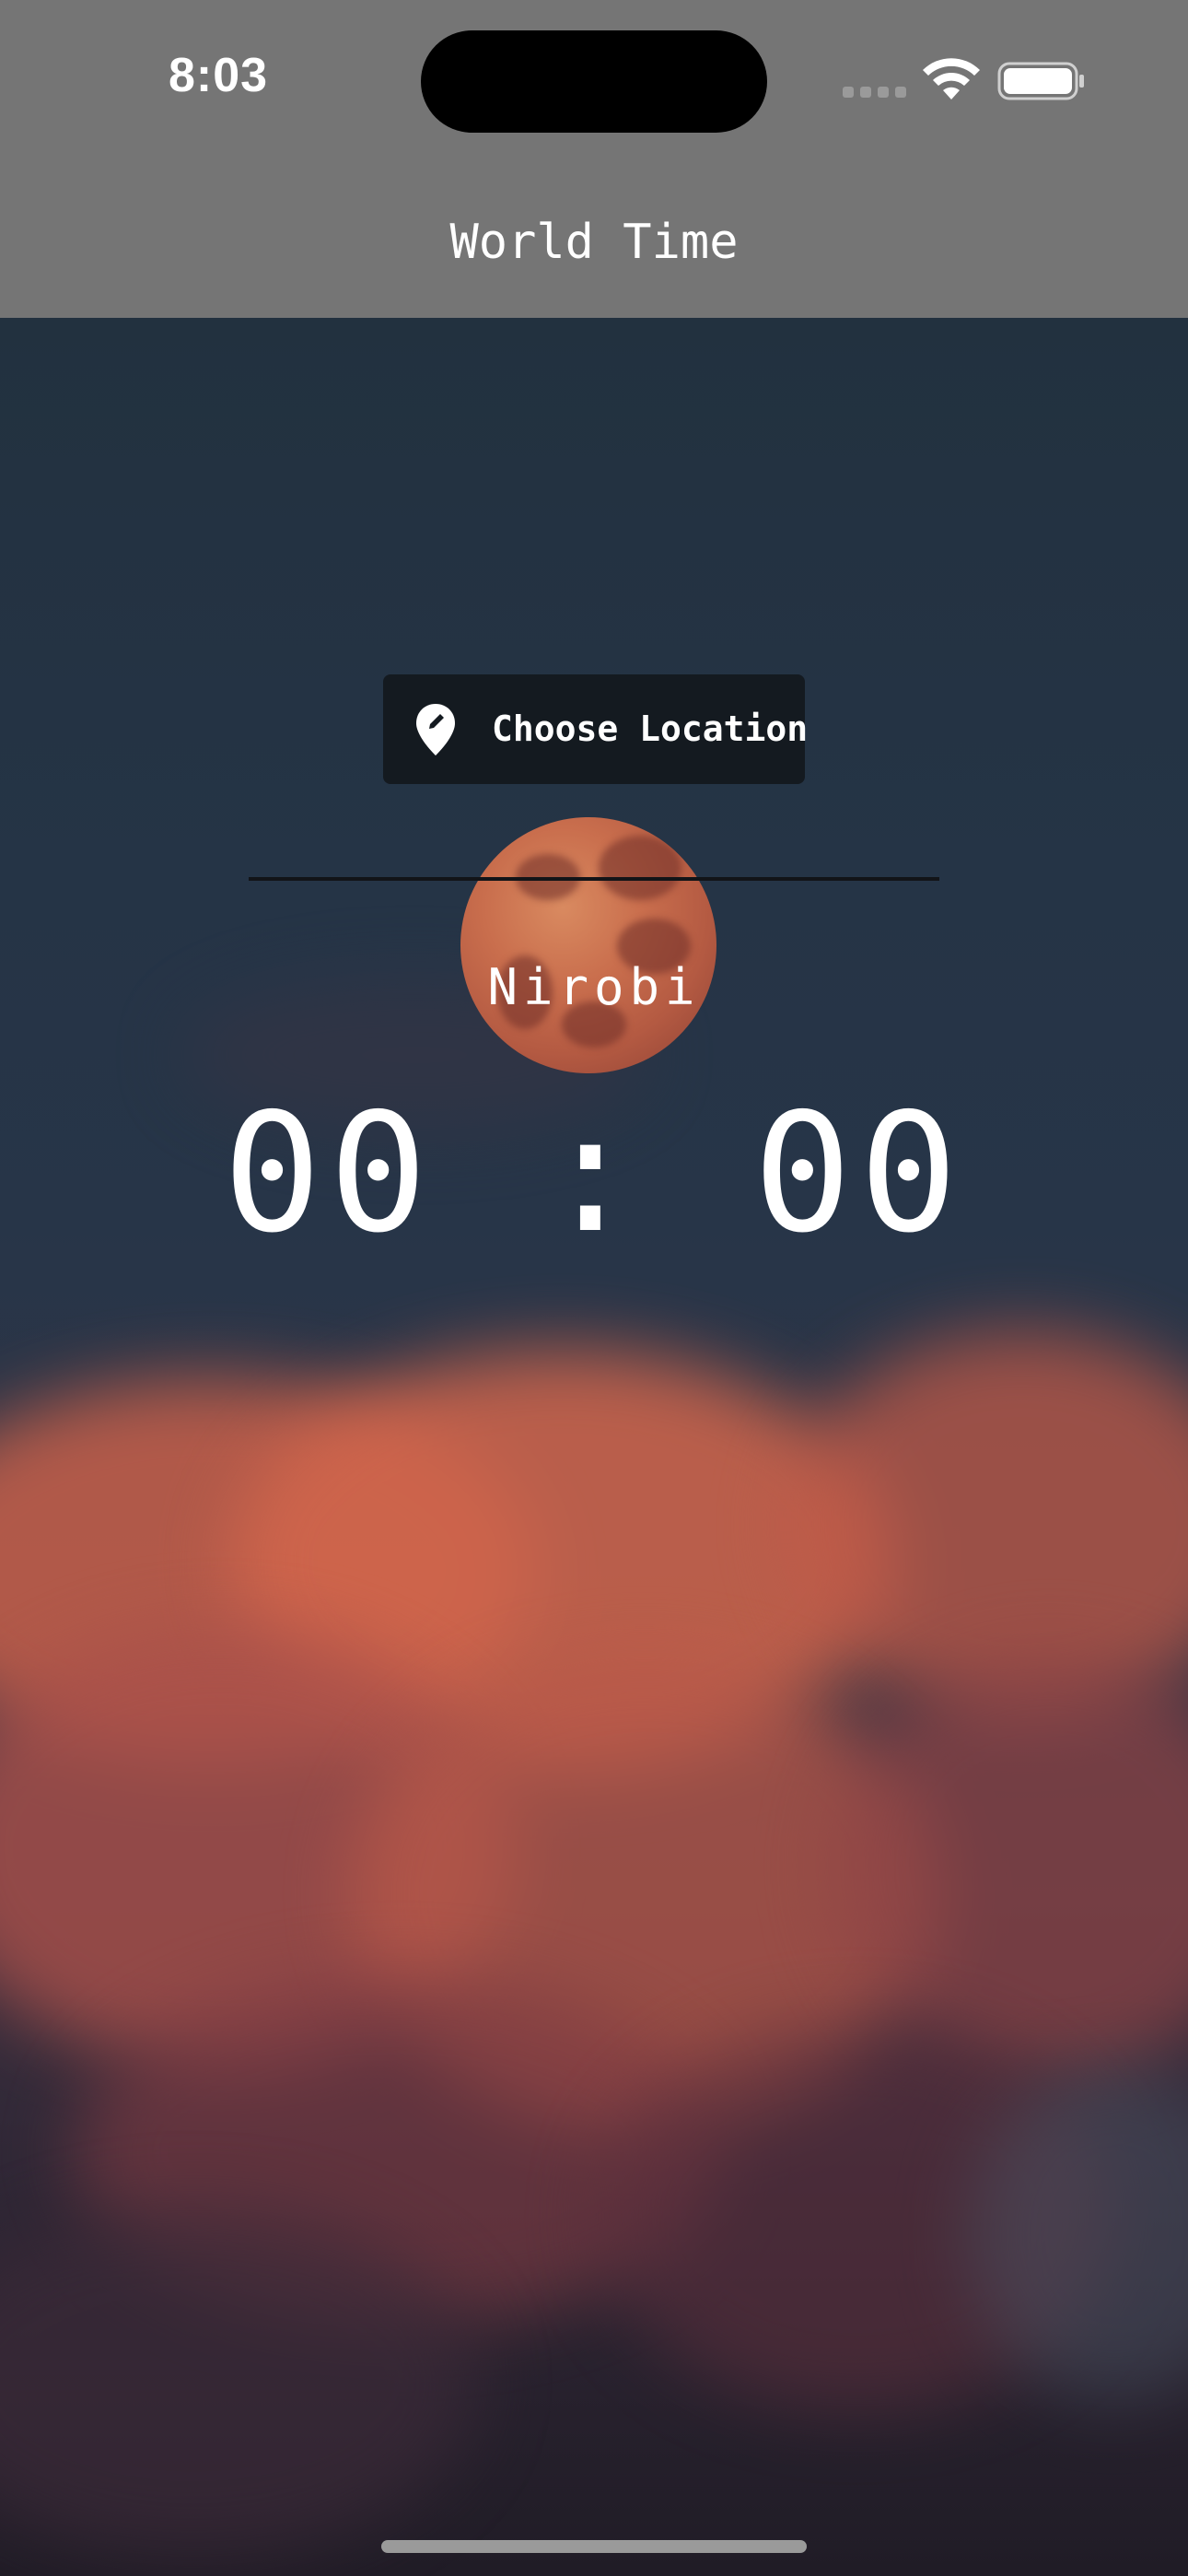  I want to click on battery-icon, so click(1040, 81).